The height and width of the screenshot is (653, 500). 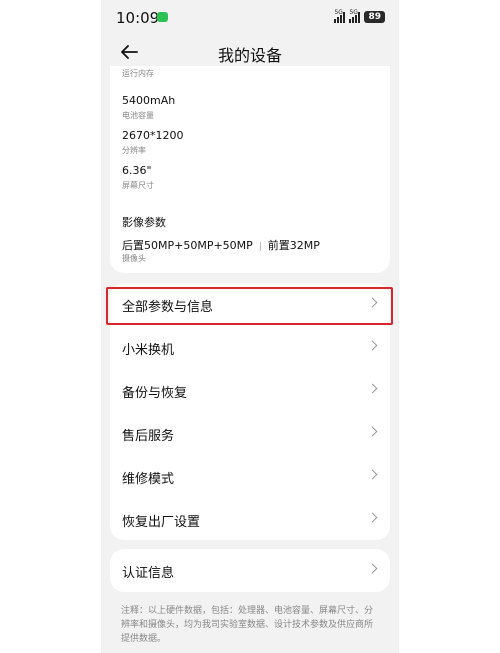 I want to click on message-notification-icon, so click(x=162, y=17).